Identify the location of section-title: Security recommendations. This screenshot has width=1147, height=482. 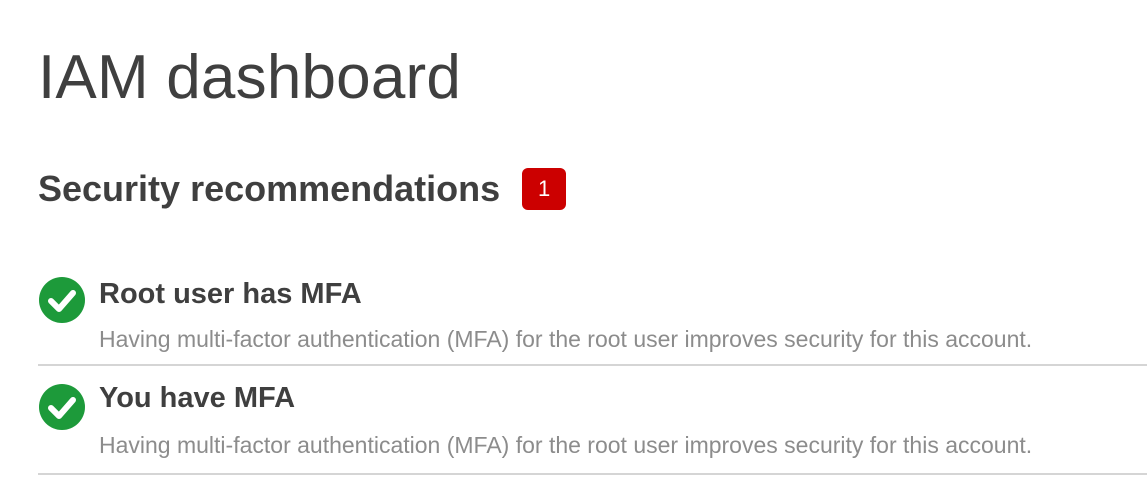
(269, 188).